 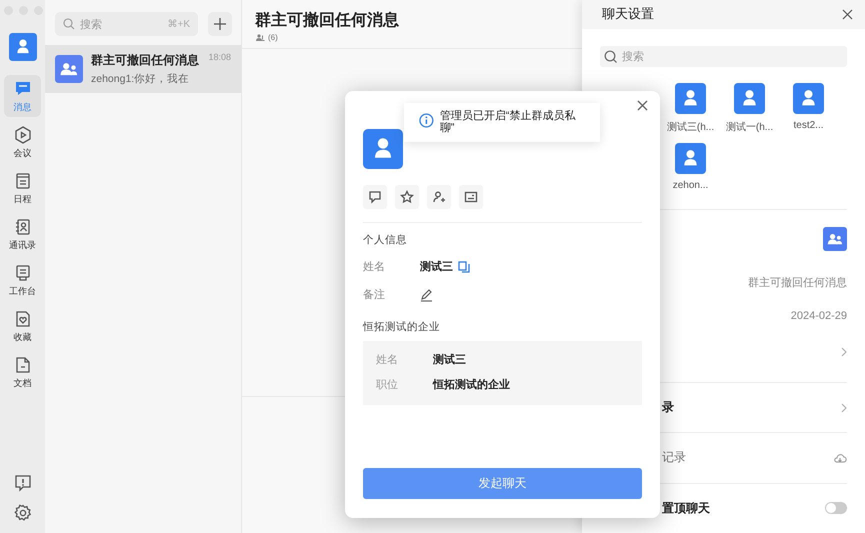 What do you see at coordinates (374, 295) in the screenshot?
I see `field-label: 备注` at bounding box center [374, 295].